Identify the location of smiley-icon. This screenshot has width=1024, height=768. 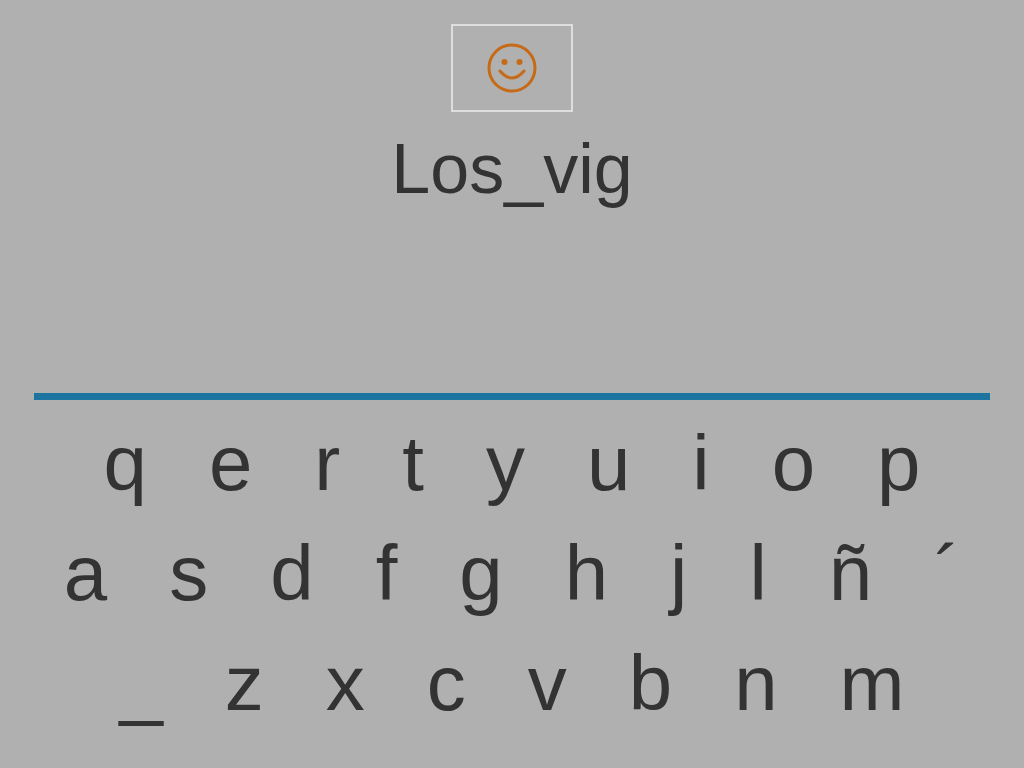
(512, 68).